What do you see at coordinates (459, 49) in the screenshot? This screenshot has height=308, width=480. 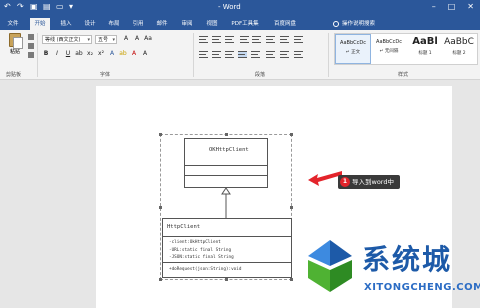 I see `style-heading-2: AaBbC 标题 2` at bounding box center [459, 49].